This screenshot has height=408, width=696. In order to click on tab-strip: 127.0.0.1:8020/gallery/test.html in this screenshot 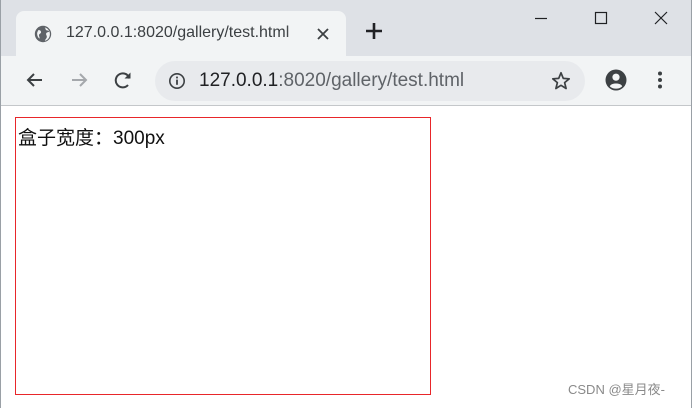, I will do `click(346, 28)`.